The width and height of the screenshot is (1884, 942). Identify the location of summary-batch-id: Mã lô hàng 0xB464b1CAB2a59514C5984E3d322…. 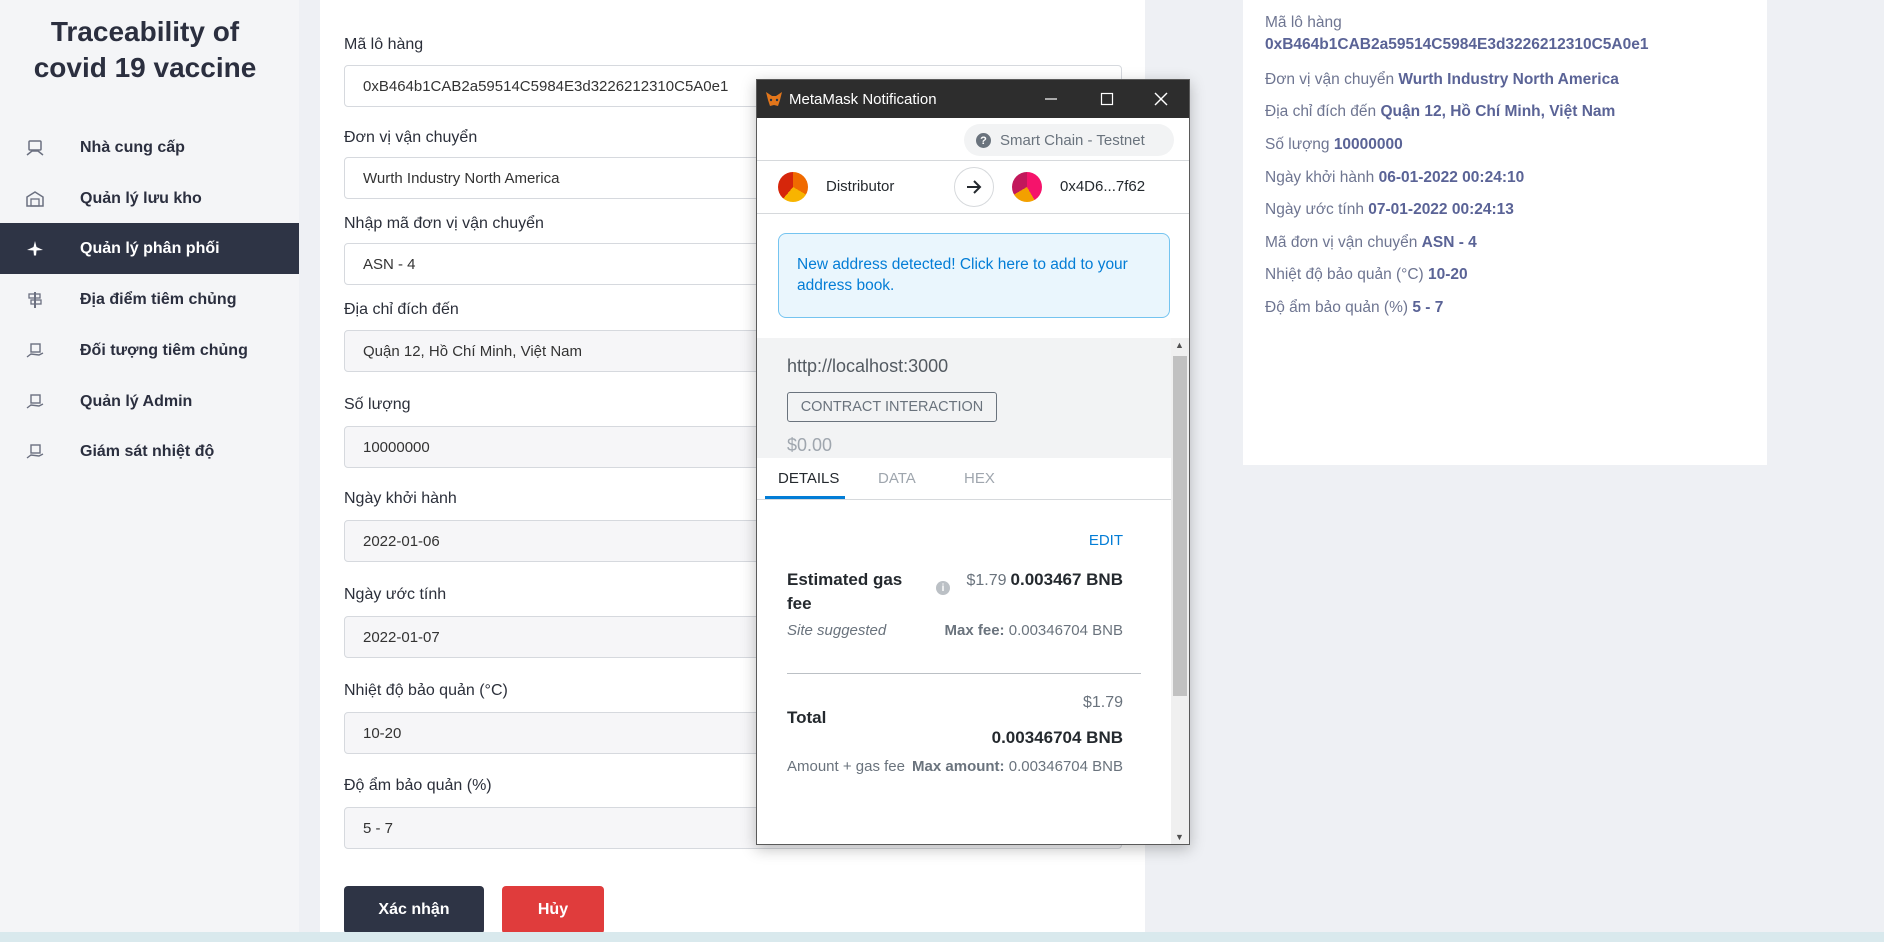
(1456, 34).